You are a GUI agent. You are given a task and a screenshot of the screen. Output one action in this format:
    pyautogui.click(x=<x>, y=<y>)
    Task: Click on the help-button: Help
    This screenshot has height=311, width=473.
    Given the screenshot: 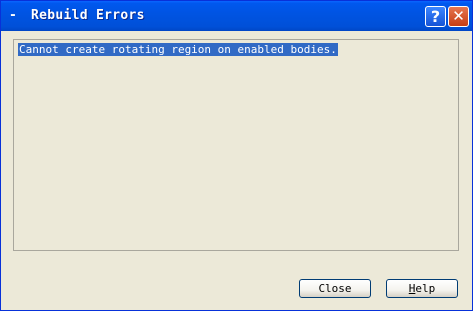 What is the action you would take?
    pyautogui.click(x=422, y=288)
    